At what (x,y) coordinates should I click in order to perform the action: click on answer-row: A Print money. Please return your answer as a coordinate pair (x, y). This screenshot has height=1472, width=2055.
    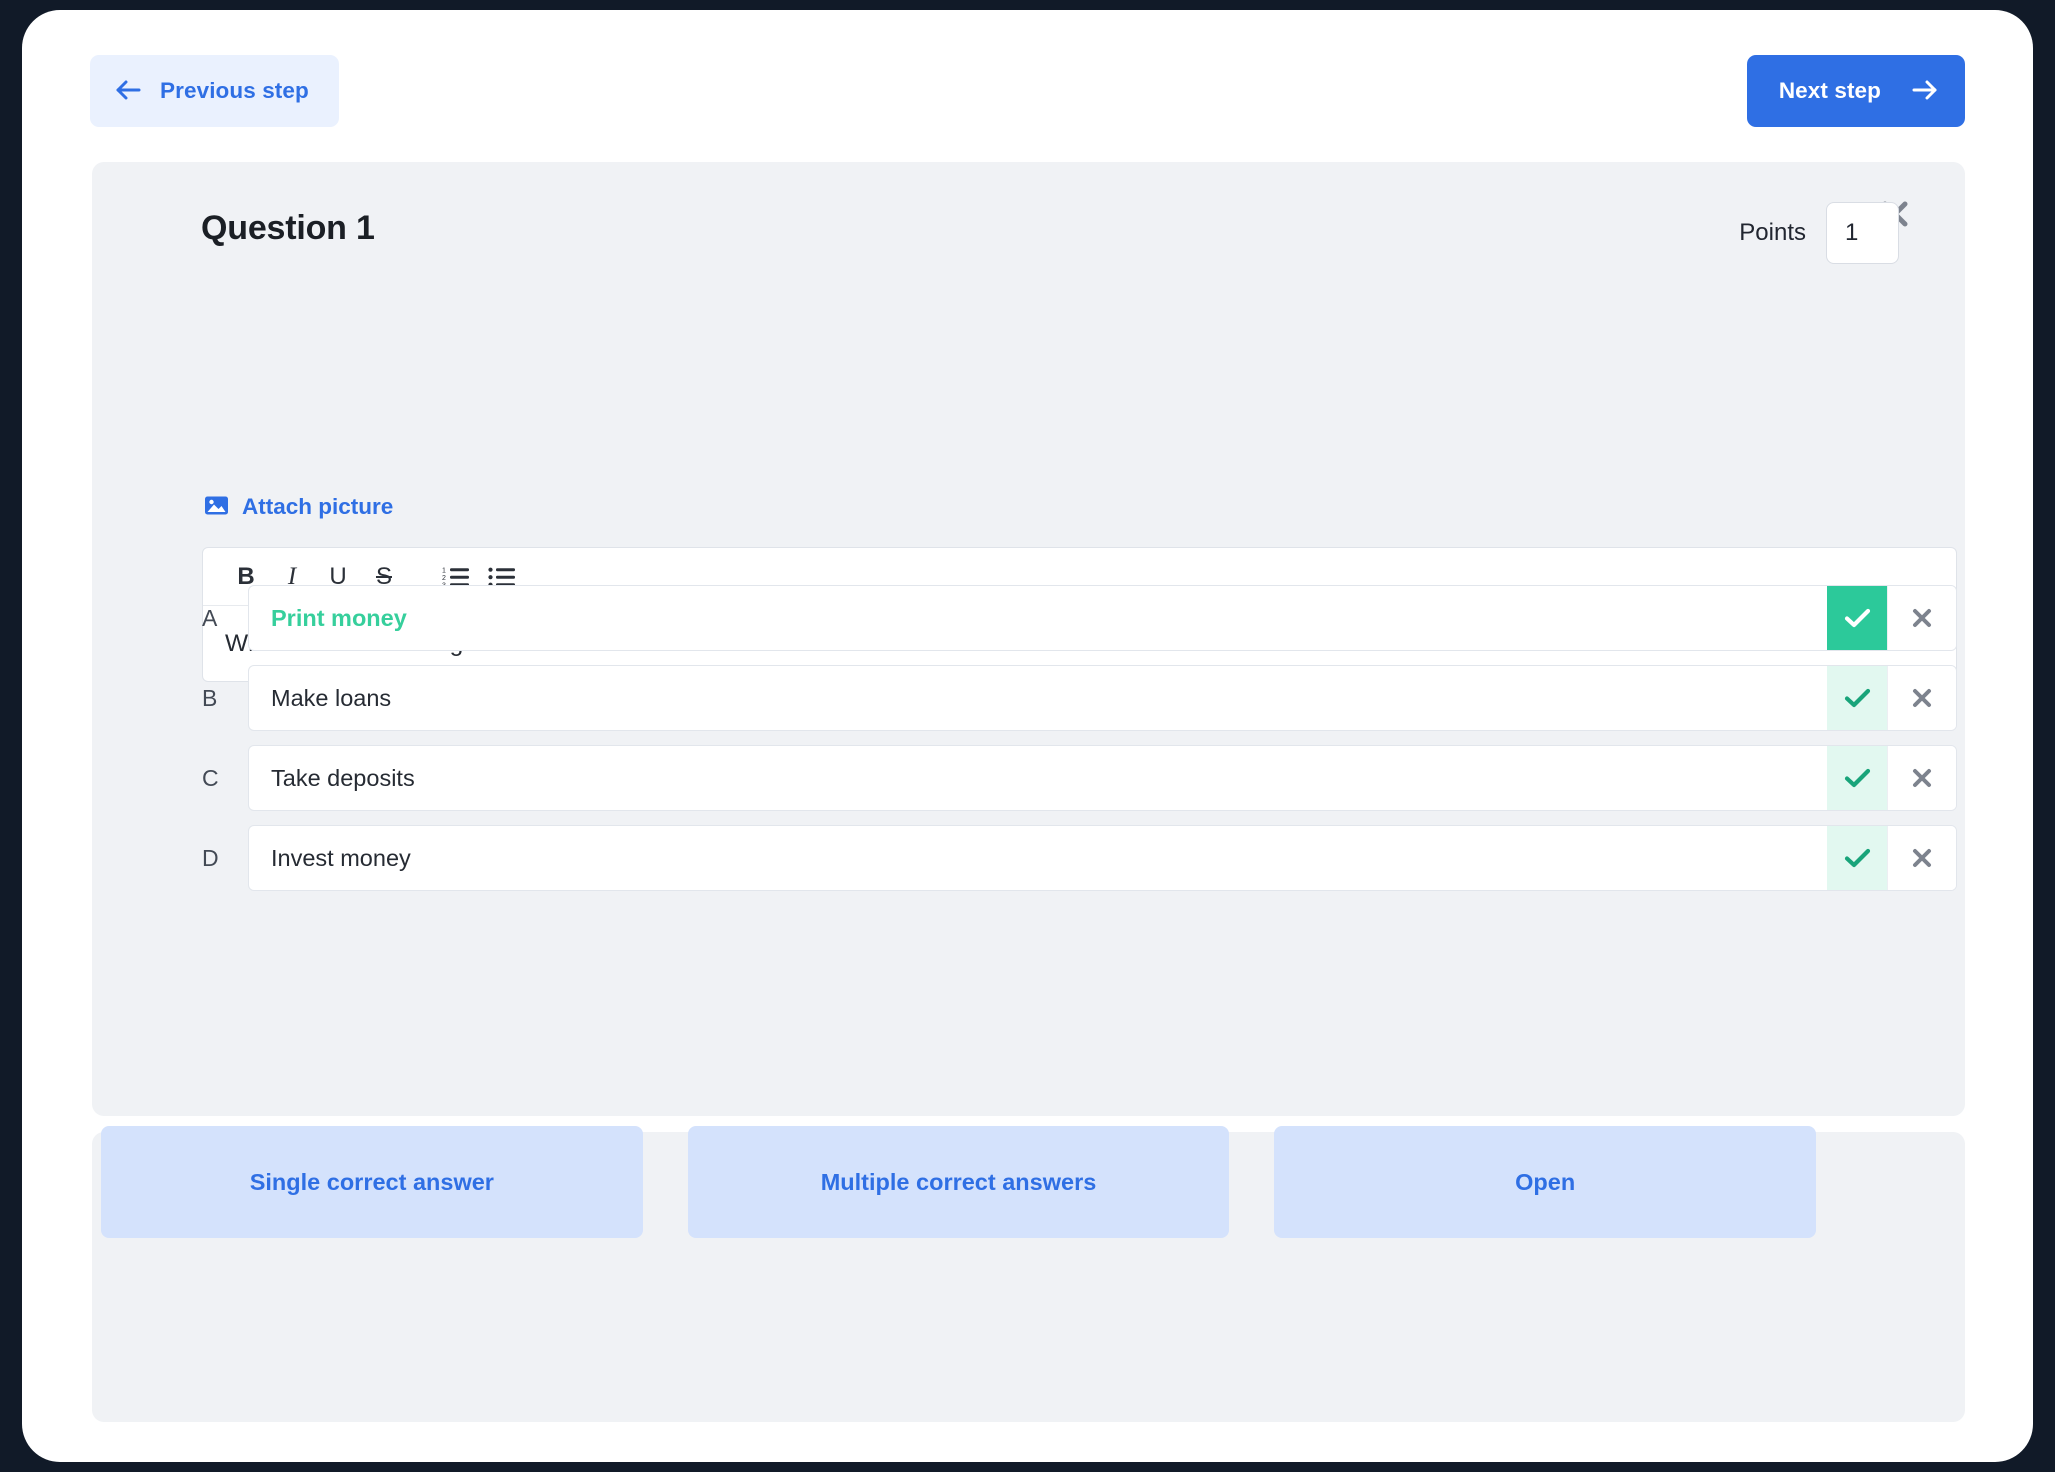
    Looking at the image, I should click on (1079, 618).